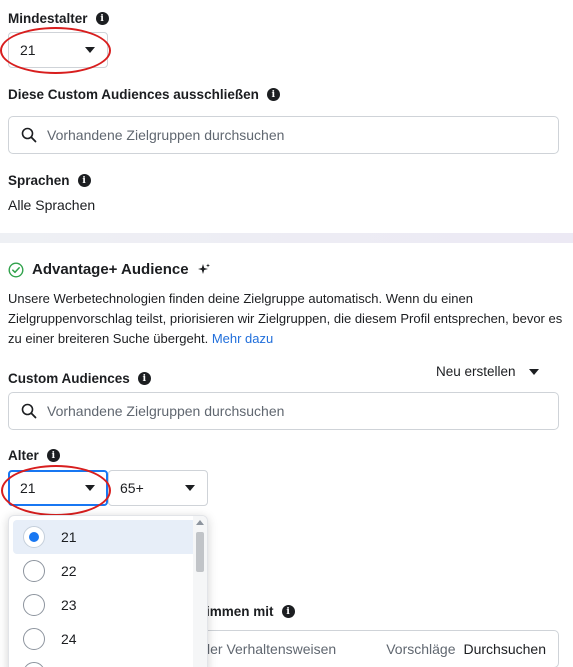 This screenshot has height=667, width=573. What do you see at coordinates (286, 238) in the screenshot?
I see `section-divider` at bounding box center [286, 238].